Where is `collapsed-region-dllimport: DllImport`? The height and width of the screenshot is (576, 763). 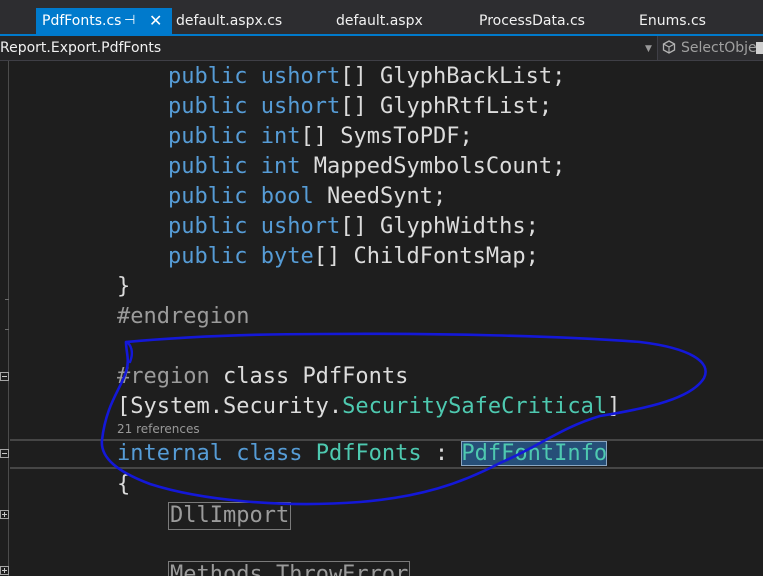
collapsed-region-dllimport: DllImport is located at coordinates (230, 516).